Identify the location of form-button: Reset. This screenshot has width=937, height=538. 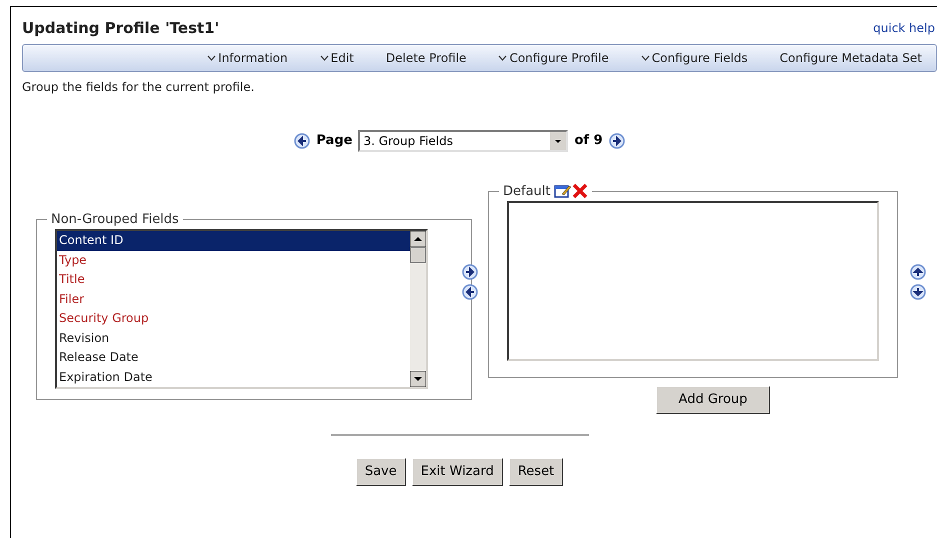
(536, 472).